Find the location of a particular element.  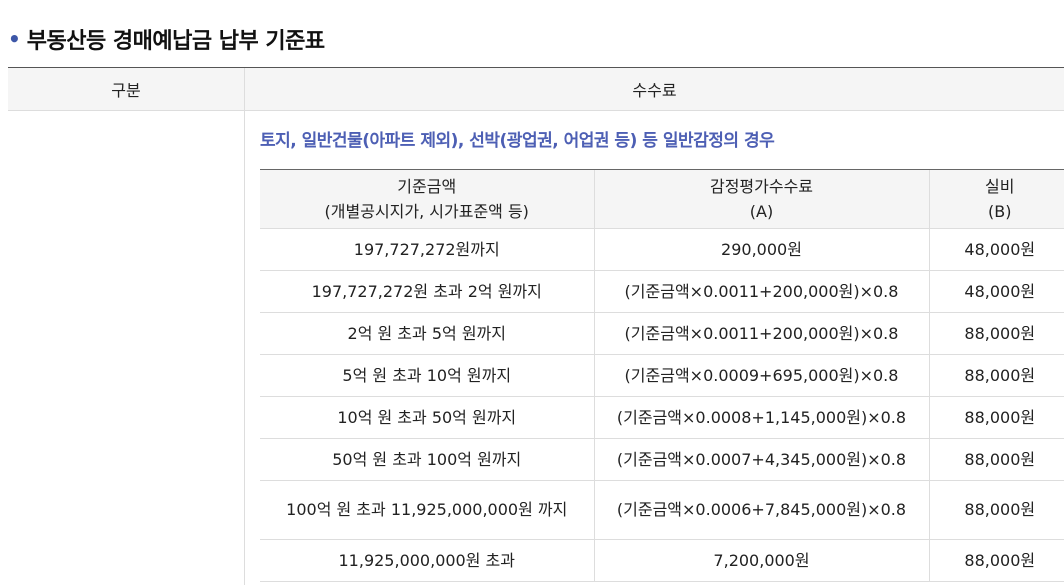

cell-fee: (기준금액×0.0008+1,145,000원)×0.8 is located at coordinates (761, 417).